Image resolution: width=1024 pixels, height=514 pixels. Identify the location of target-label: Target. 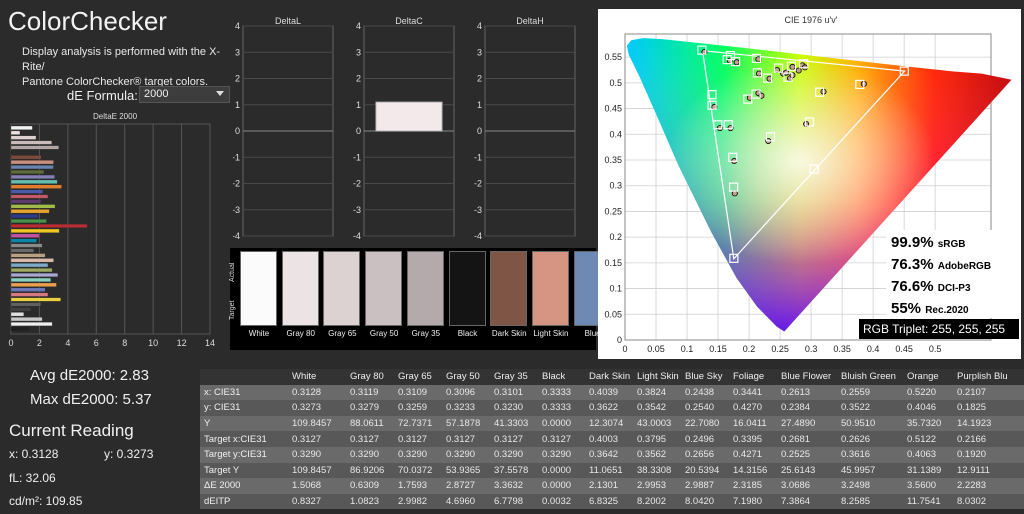
(232, 310).